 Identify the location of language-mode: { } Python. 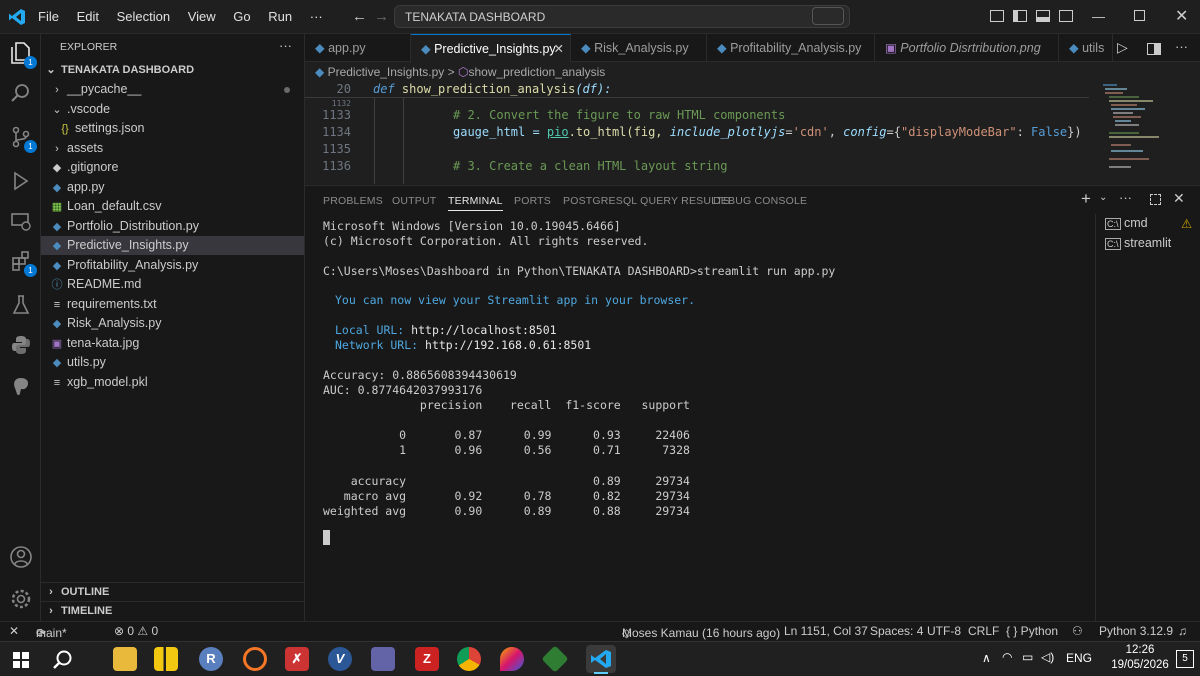
(1032, 631).